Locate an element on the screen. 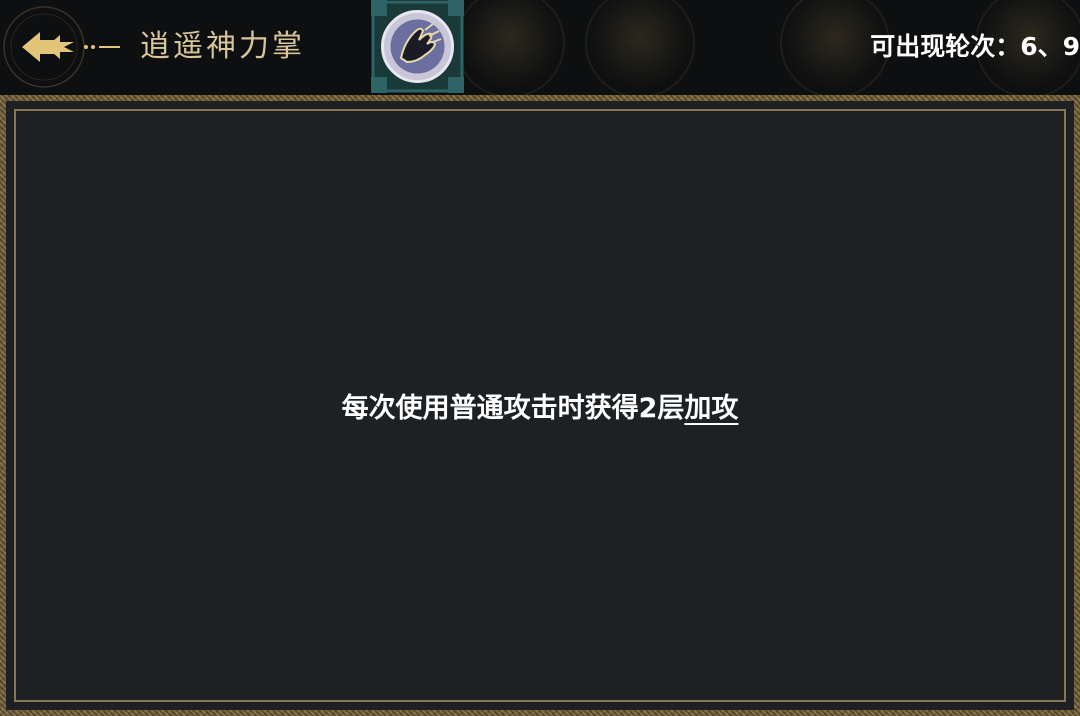  skill-description: 每次使用普通攻击时获得2层加攻 is located at coordinates (540, 409).